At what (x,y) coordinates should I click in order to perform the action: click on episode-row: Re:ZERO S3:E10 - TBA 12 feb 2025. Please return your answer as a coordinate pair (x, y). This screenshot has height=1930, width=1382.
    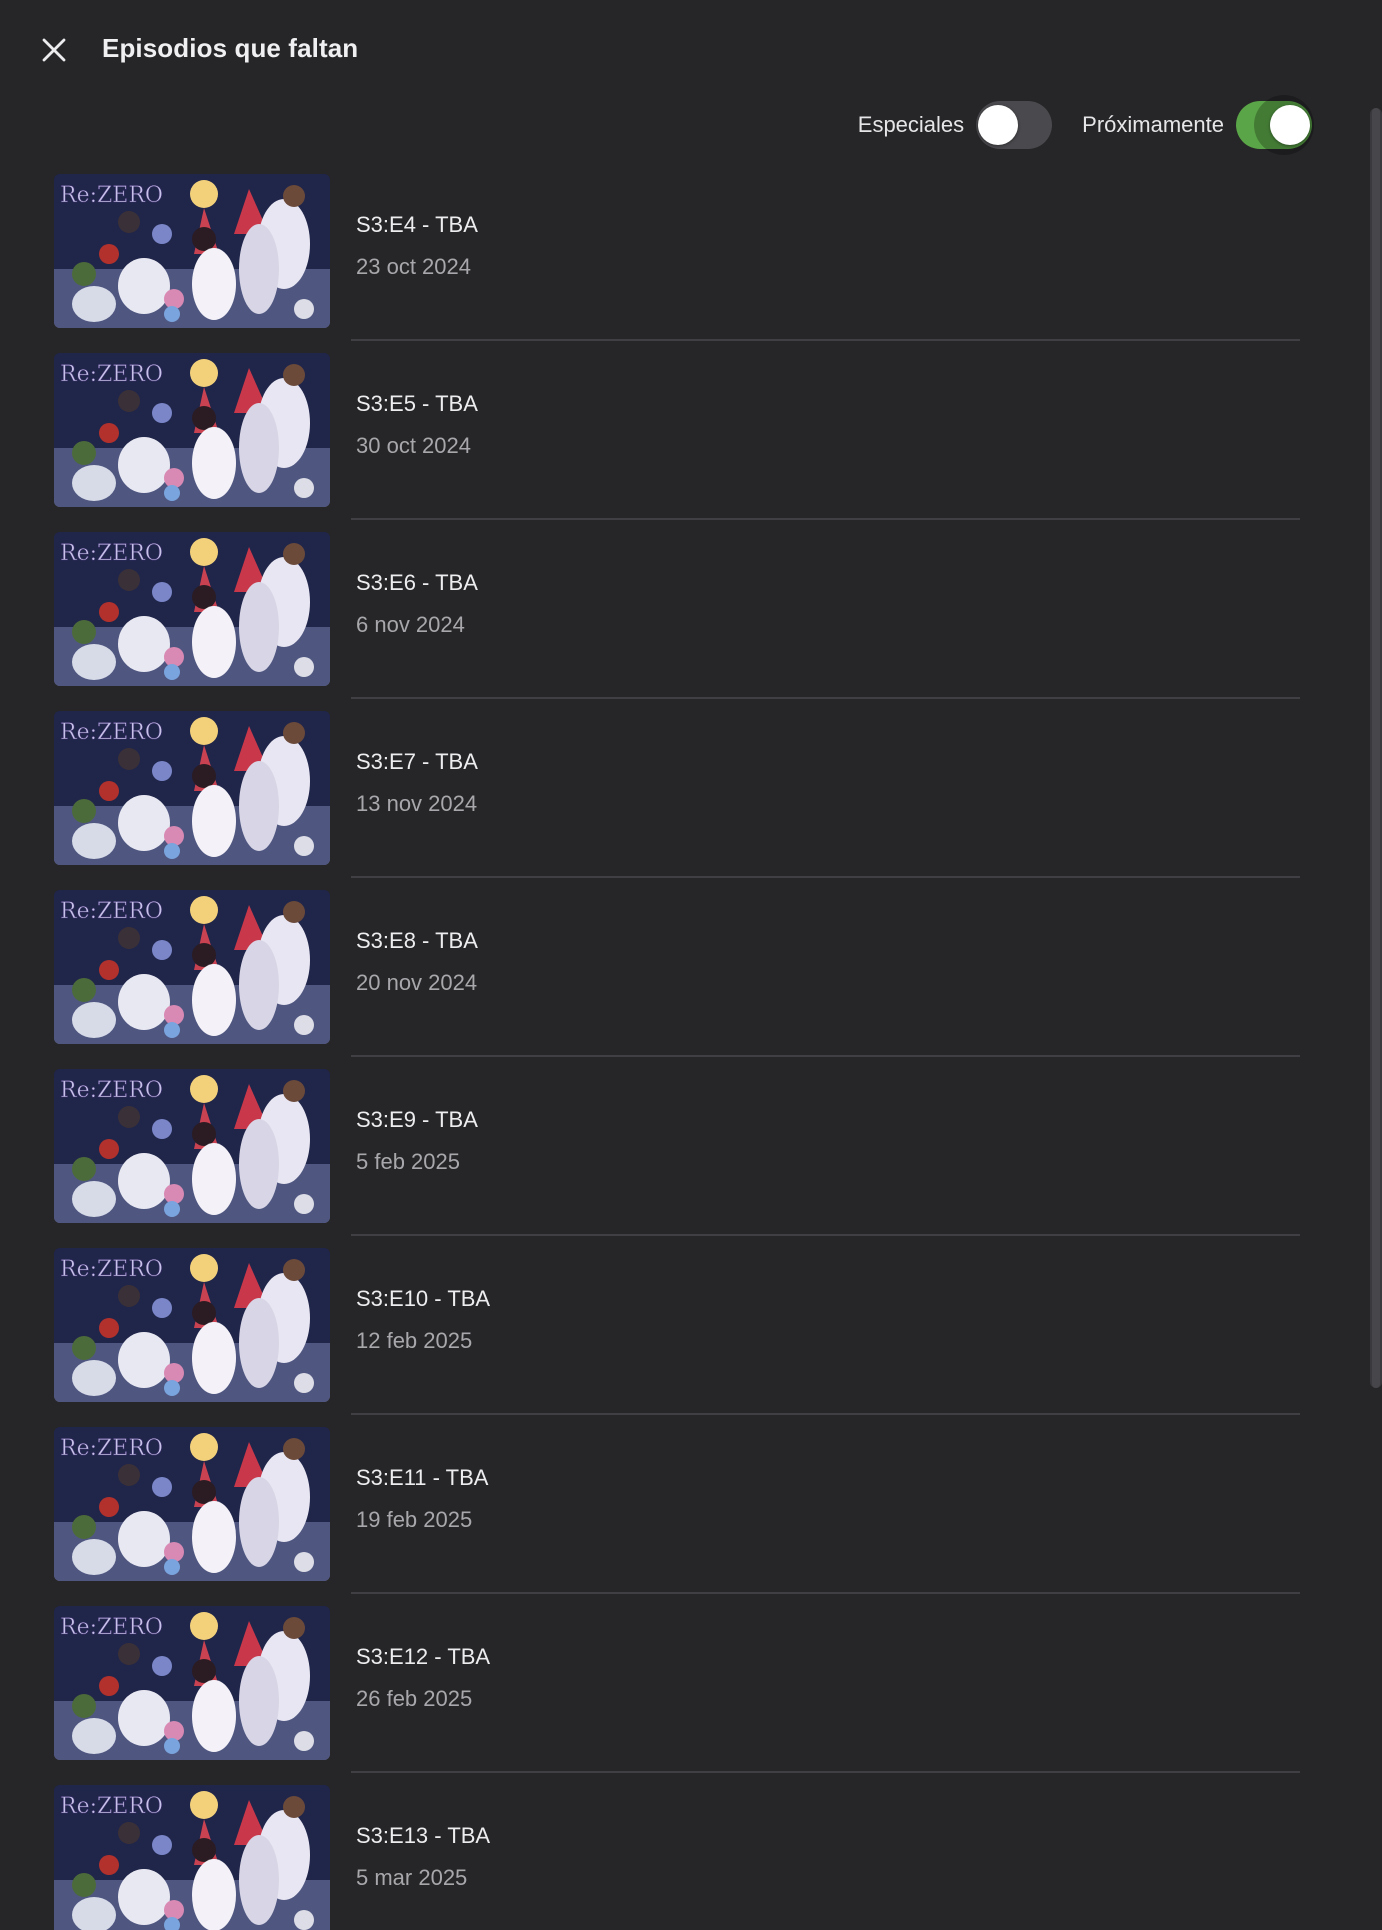
    Looking at the image, I should click on (660, 1335).